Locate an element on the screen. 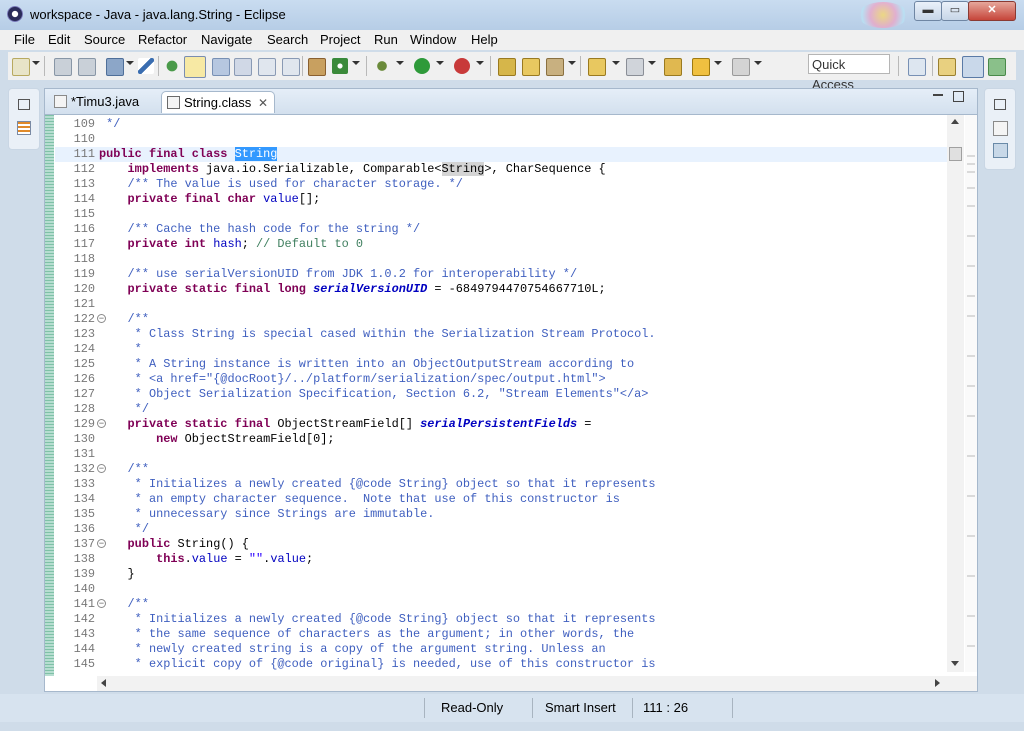  back-icon is located at coordinates (701, 67).